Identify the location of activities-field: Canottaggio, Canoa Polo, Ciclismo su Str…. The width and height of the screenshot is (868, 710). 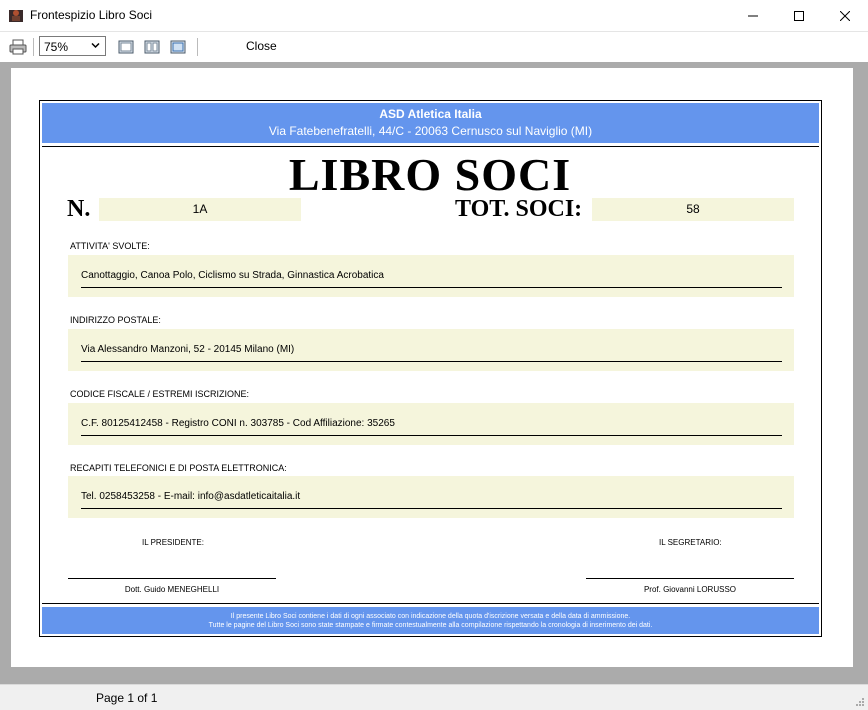
(431, 276).